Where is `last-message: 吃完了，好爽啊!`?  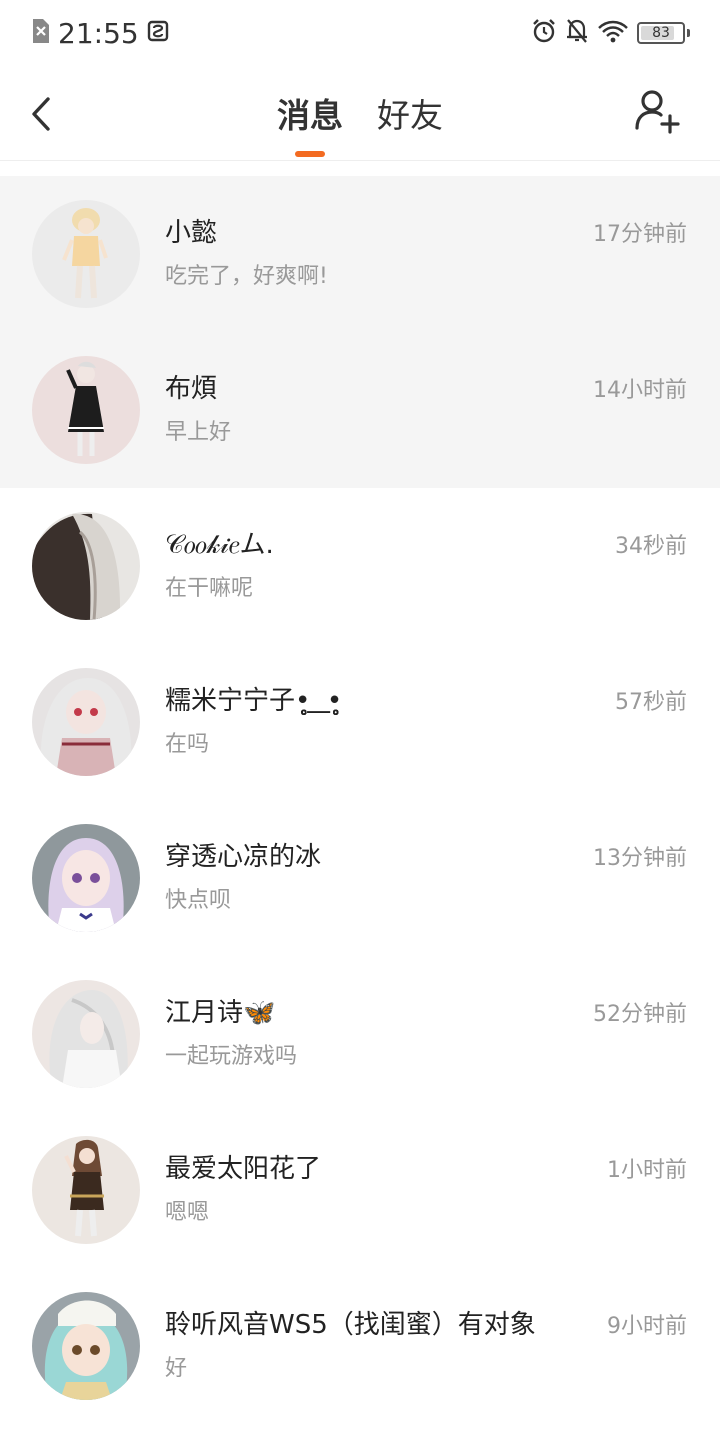
last-message: 吃完了，好爽啊! is located at coordinates (246, 276).